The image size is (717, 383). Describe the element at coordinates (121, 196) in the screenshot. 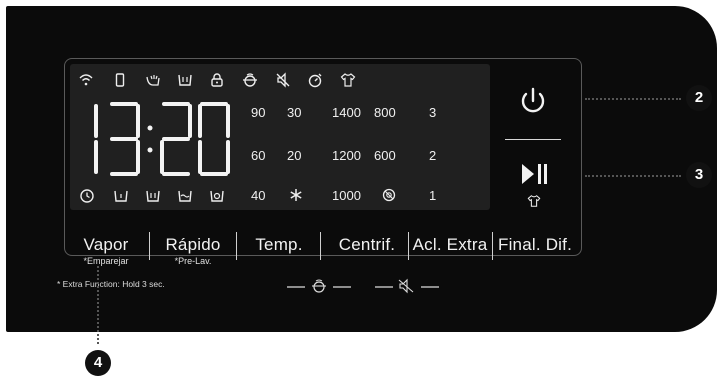

I see `tub-wash-icon` at that location.